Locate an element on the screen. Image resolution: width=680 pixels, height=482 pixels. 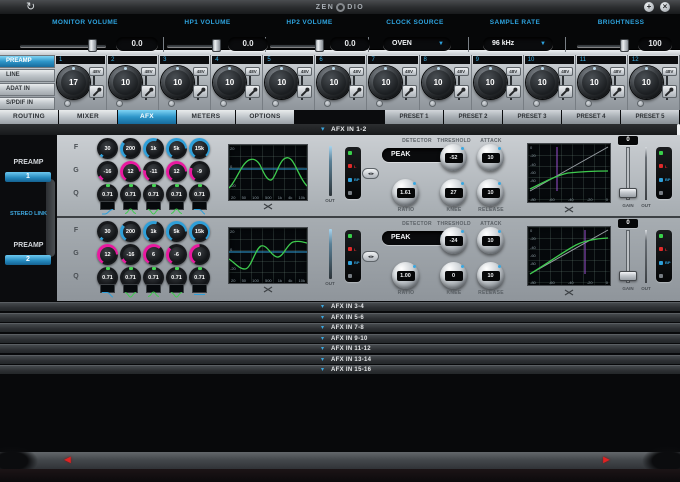
window-close-icon: × is located at coordinates (665, 7).